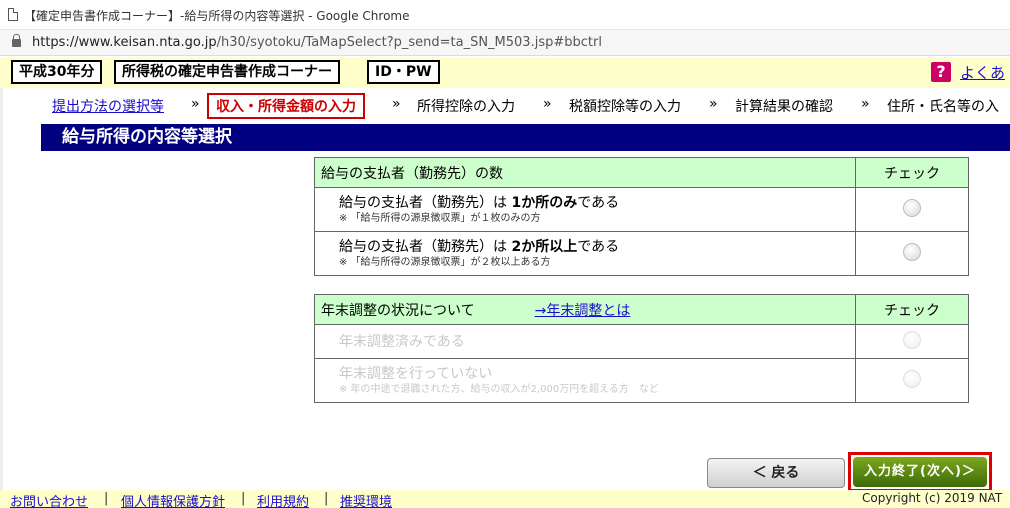 The width and height of the screenshot is (1010, 508). I want to click on left-margin-line, so click(1, 289).